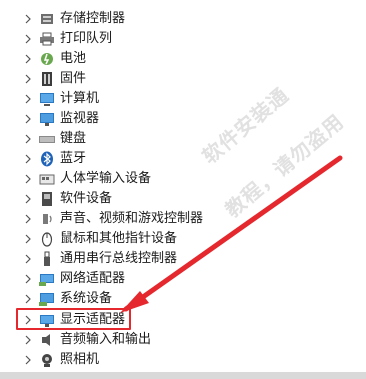 The width and height of the screenshot is (366, 379). What do you see at coordinates (183, 19) in the screenshot?
I see `tree-item-storage-controllers: 存储控制器` at bounding box center [183, 19].